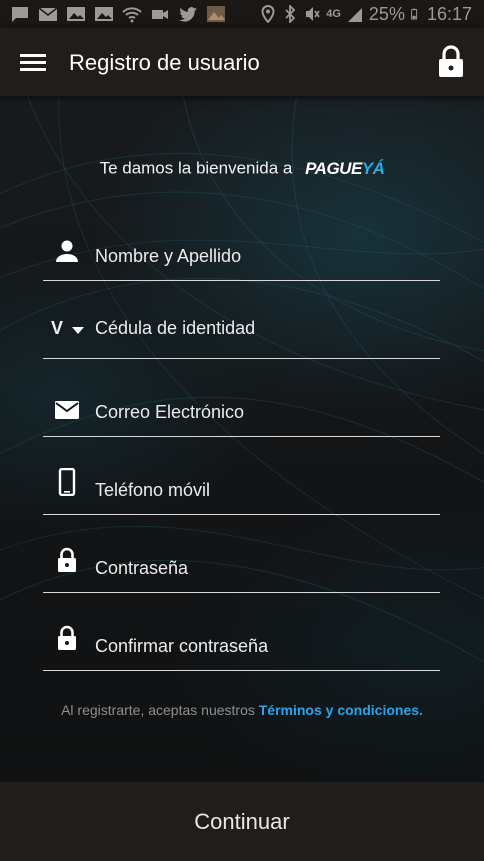  Describe the element at coordinates (373, 168) in the screenshot. I see `logo-text-ya: YÁ` at that location.